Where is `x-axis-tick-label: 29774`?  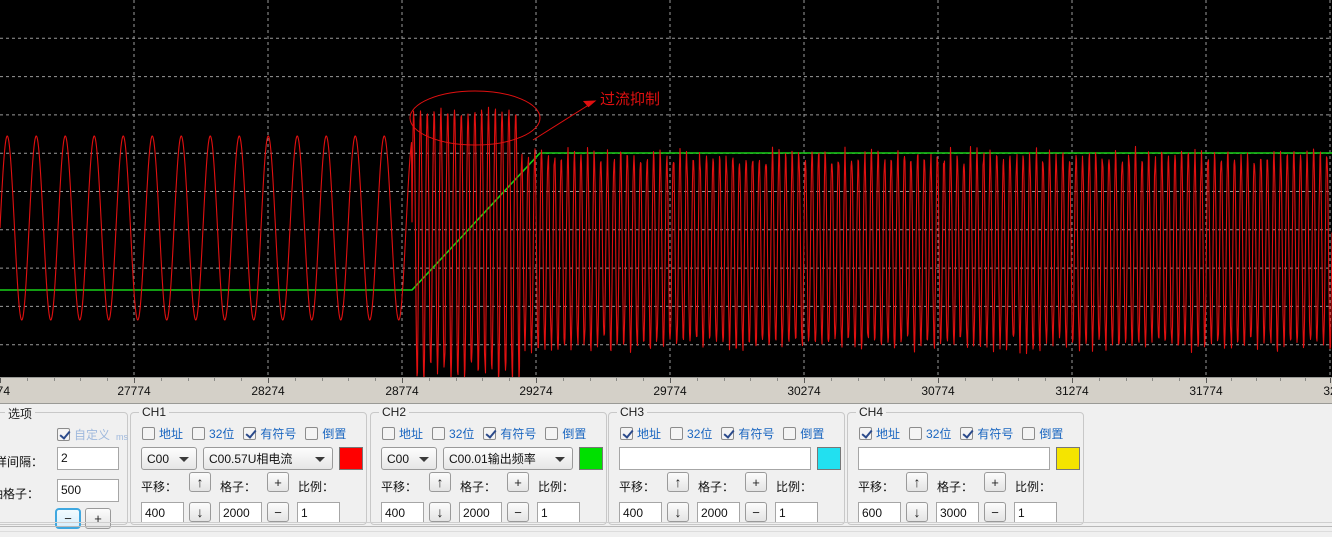
x-axis-tick-label: 29774 is located at coordinates (670, 391).